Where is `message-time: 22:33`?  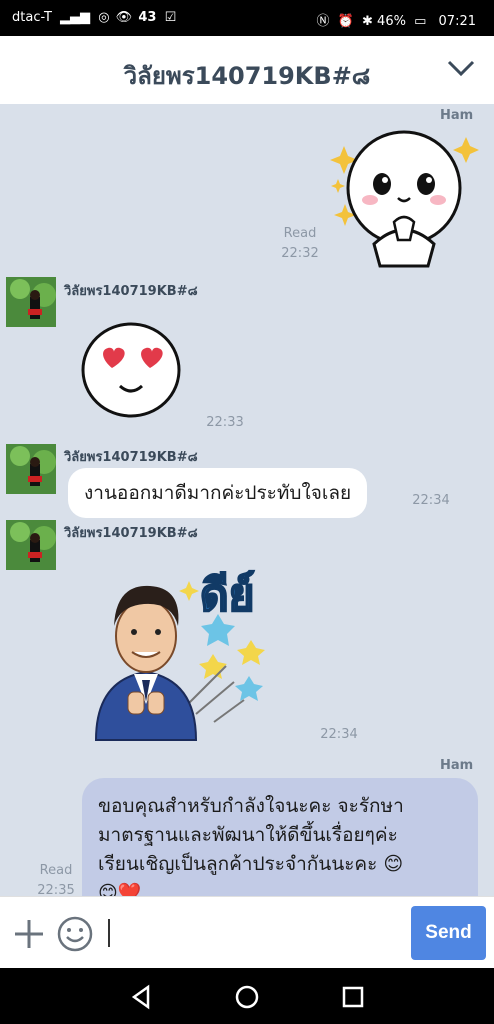 message-time: 22:33 is located at coordinates (225, 422).